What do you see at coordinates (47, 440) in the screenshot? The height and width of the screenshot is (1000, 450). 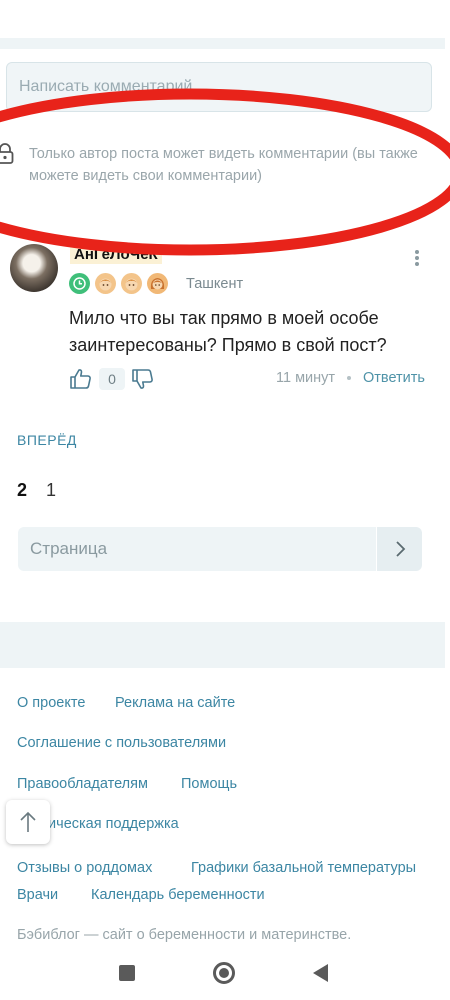 I see `forward-link: ВПЕРЁД` at bounding box center [47, 440].